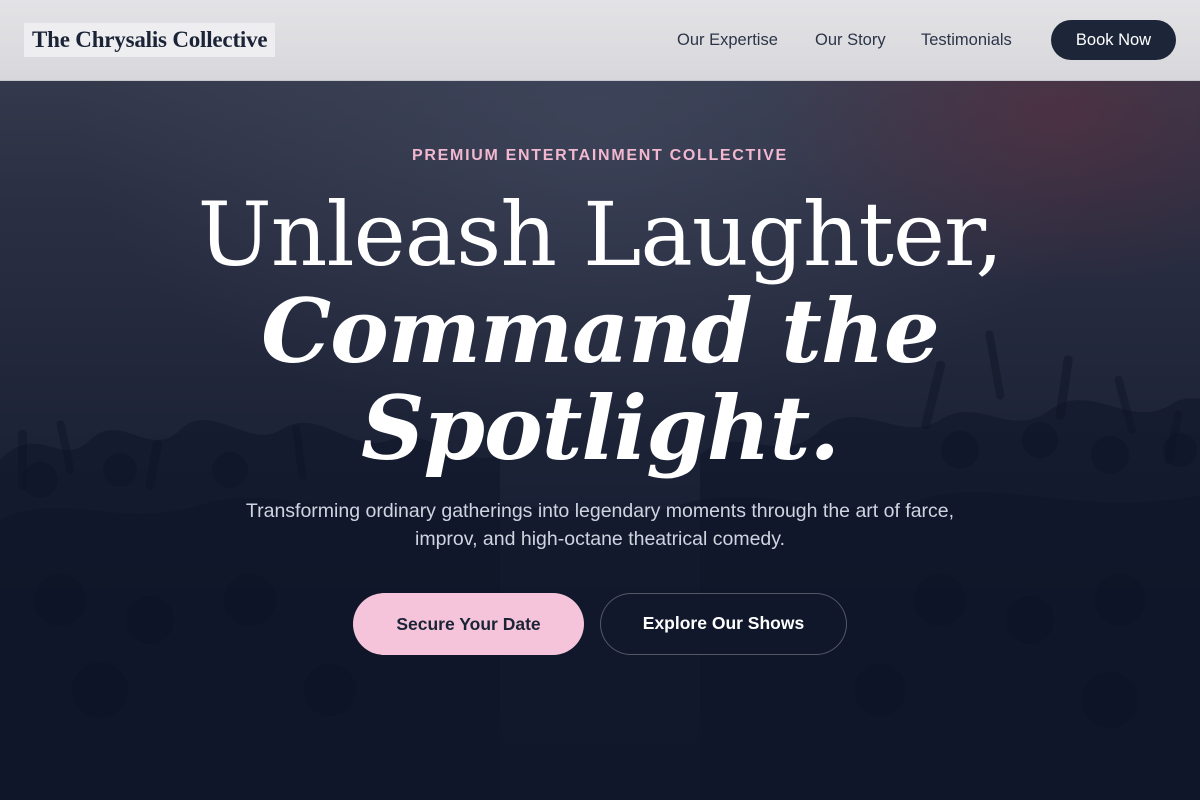 The width and height of the screenshot is (1200, 800). I want to click on nav-link-our-expertise: Our Expertise, so click(727, 40).